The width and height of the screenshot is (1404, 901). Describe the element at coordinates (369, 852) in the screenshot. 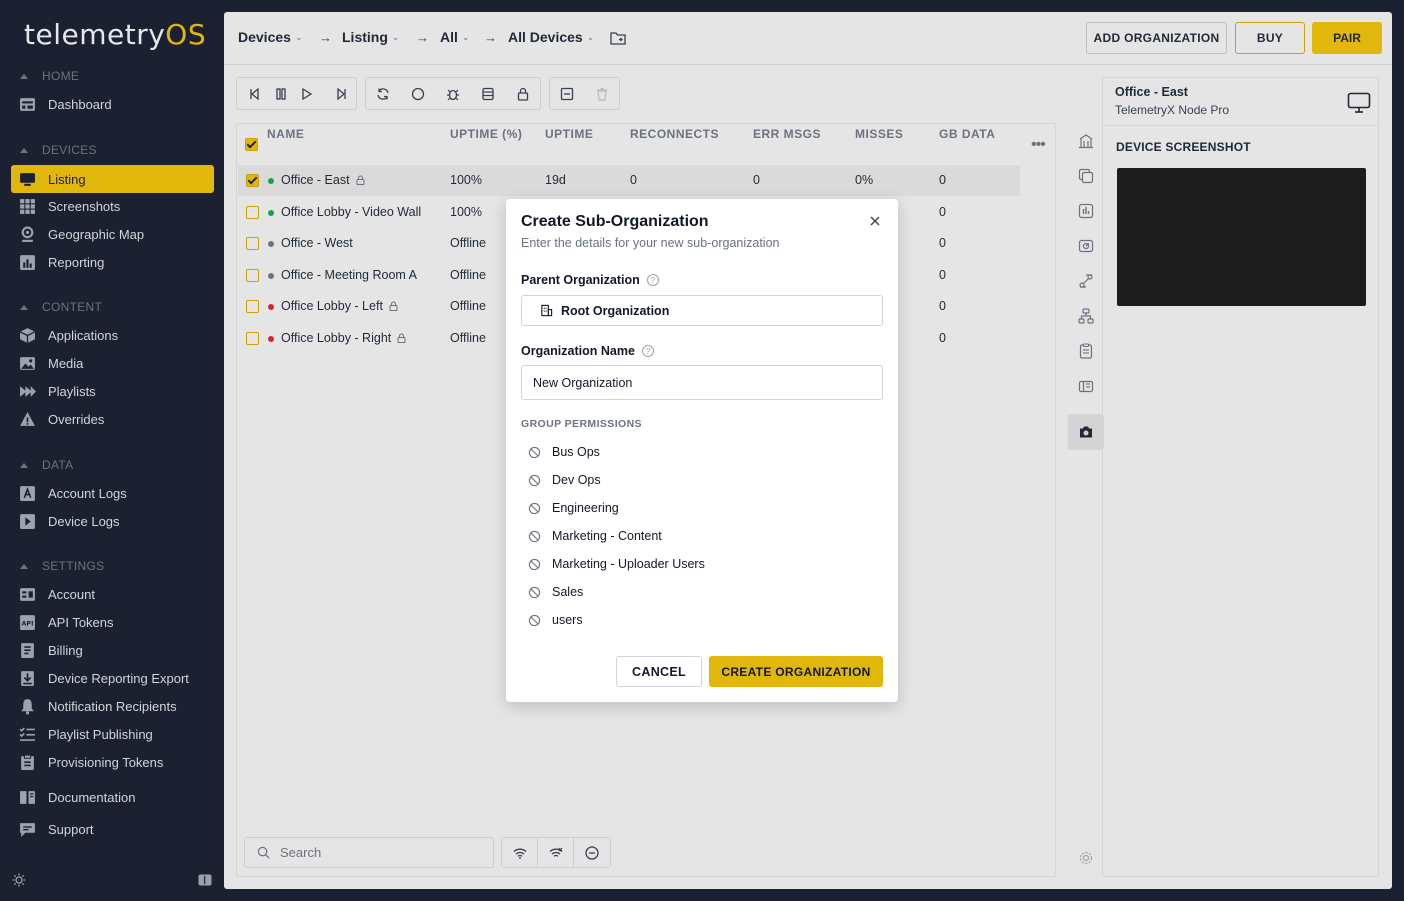

I see `search-field: Search` at that location.